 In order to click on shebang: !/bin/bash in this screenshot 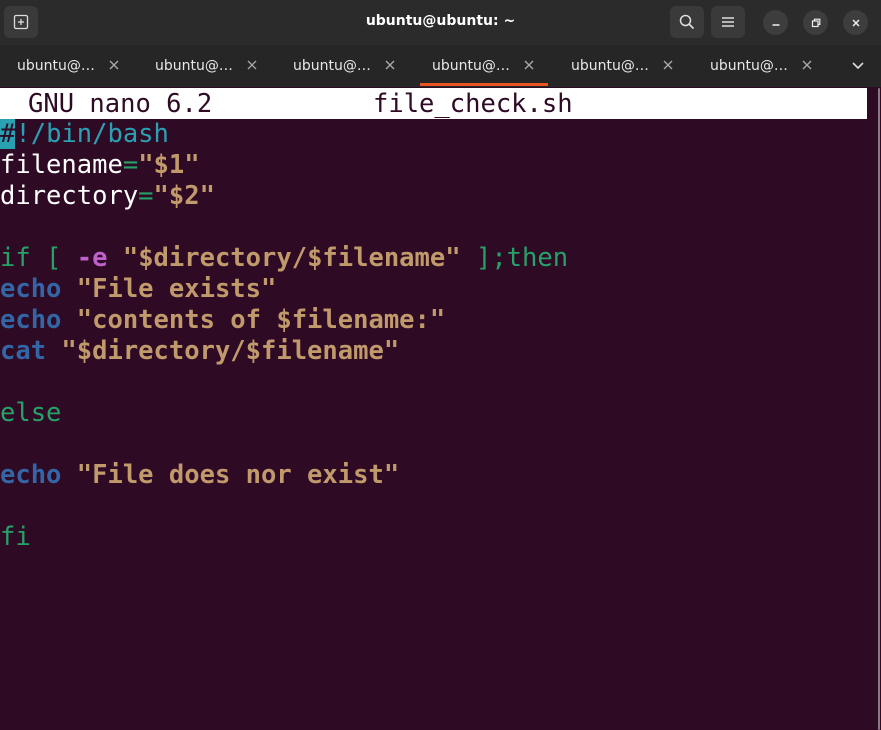, I will do `click(92, 134)`.